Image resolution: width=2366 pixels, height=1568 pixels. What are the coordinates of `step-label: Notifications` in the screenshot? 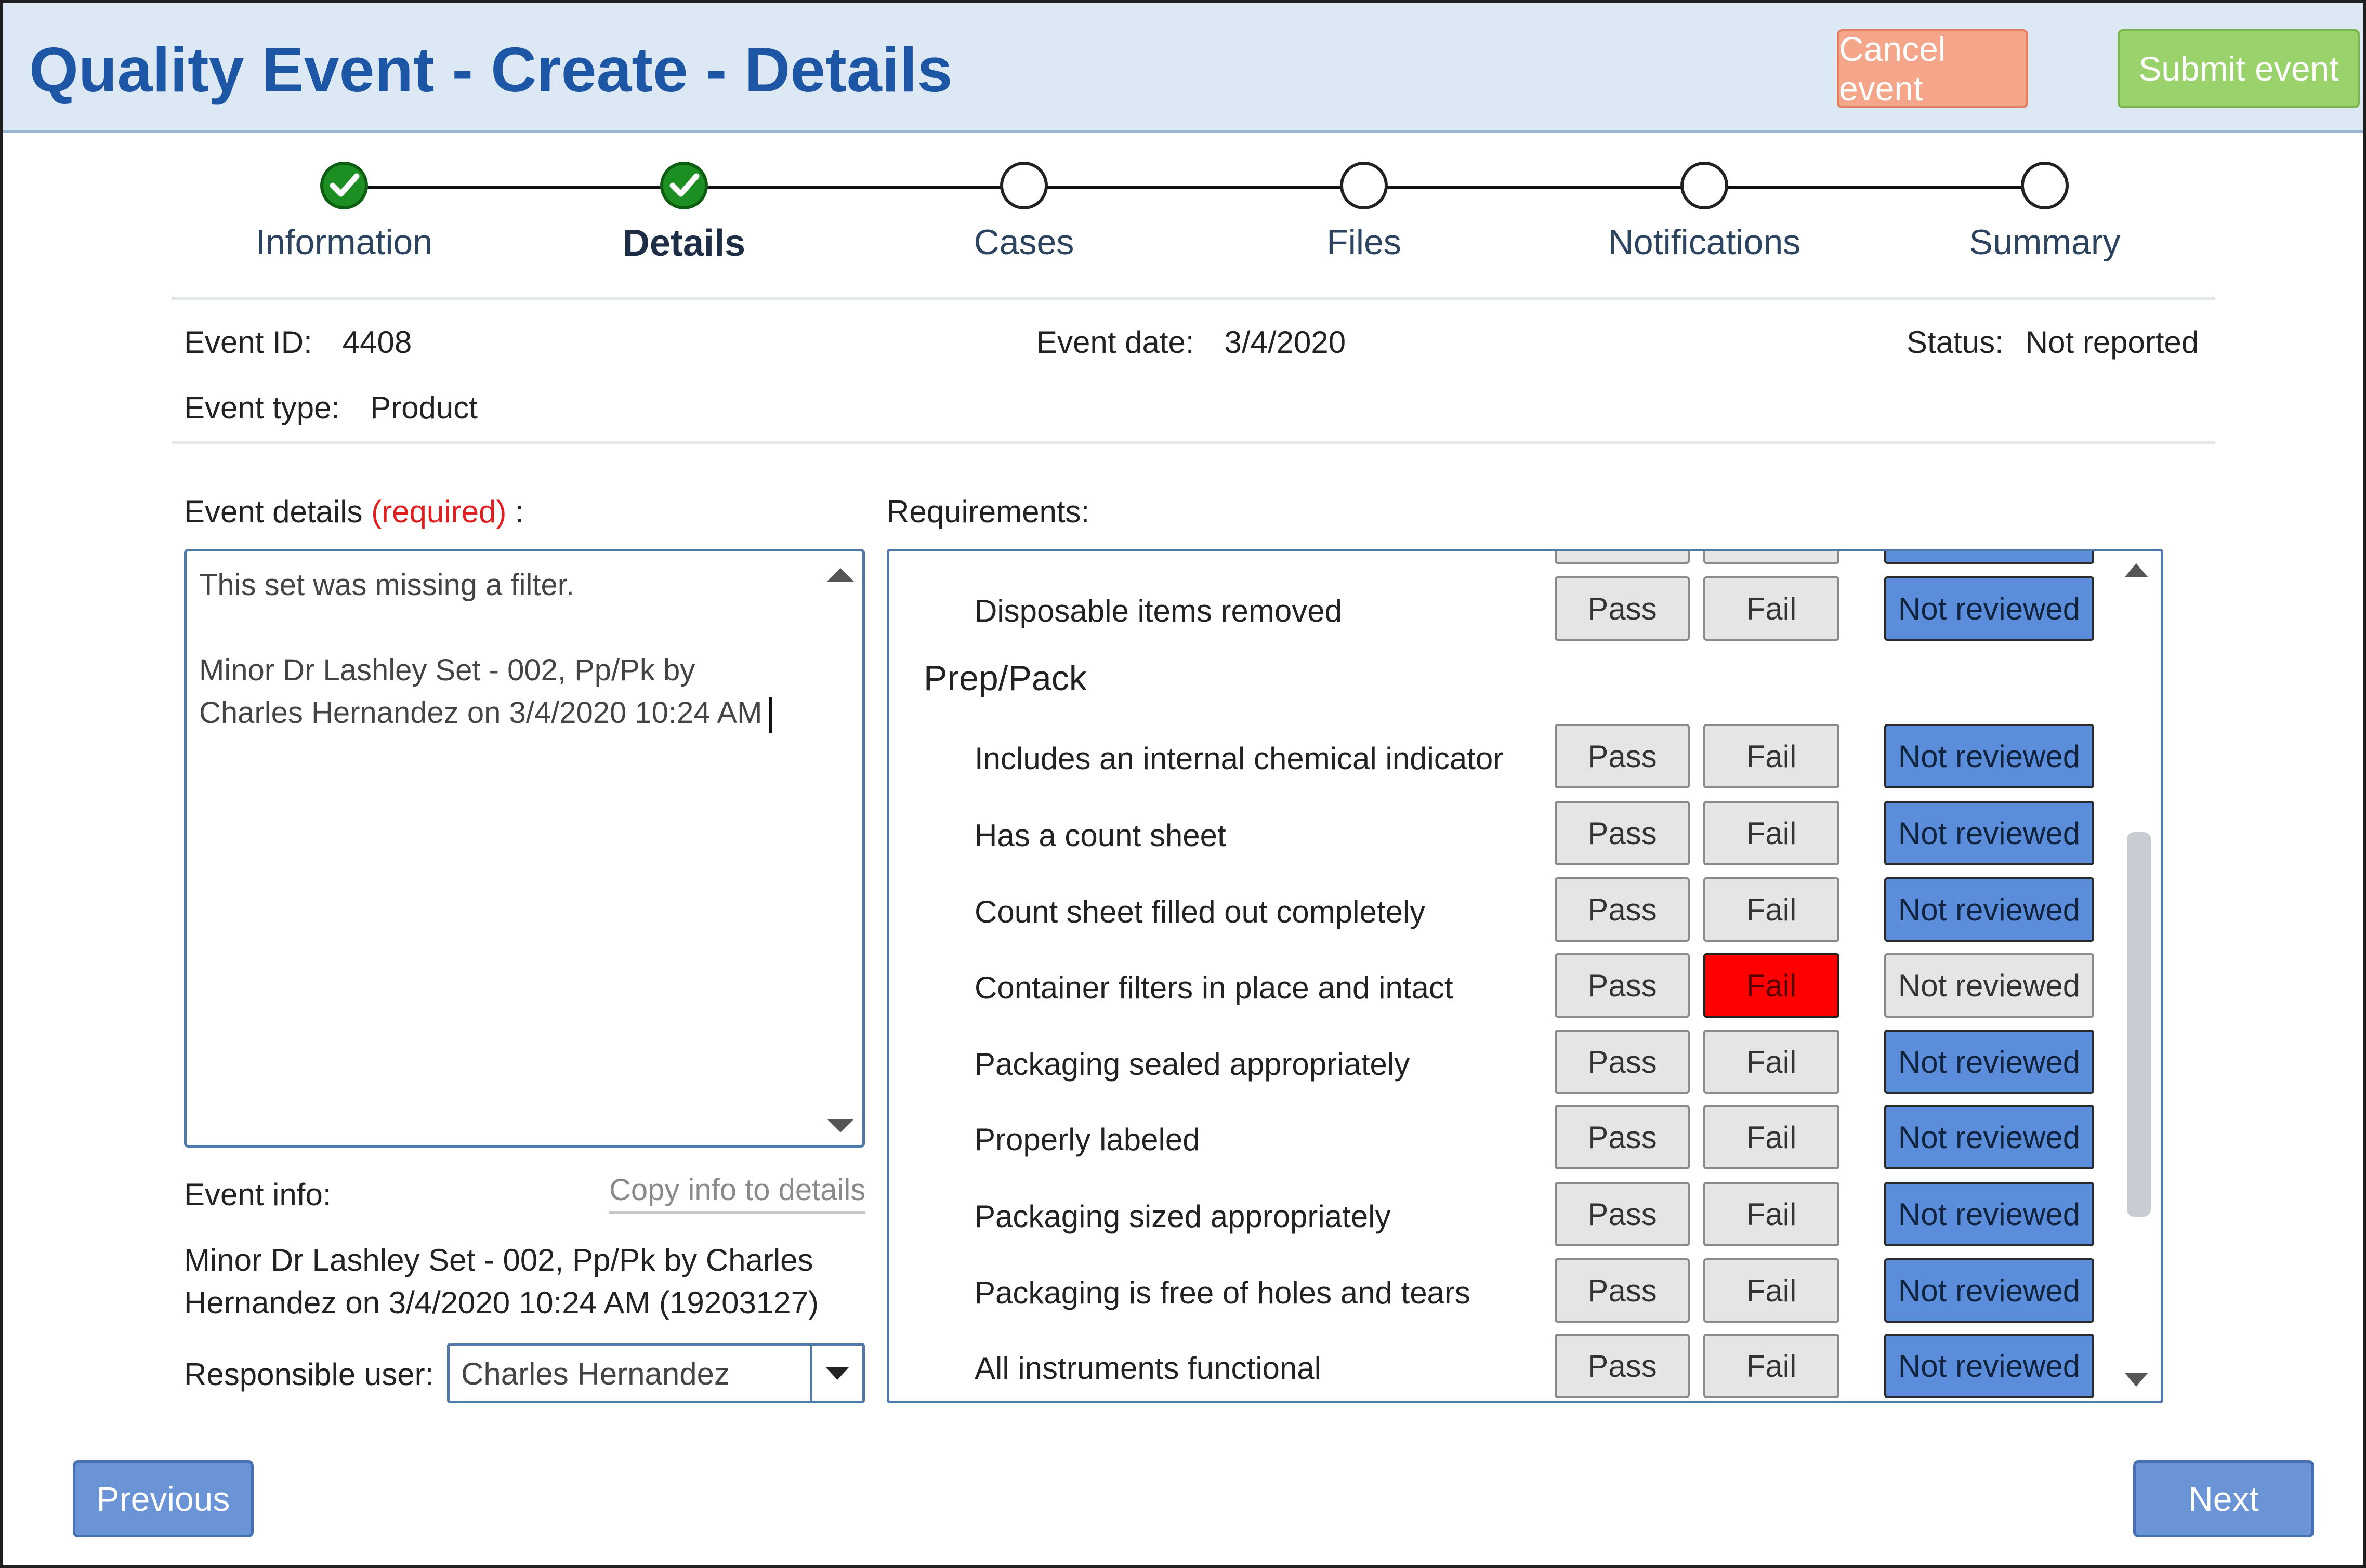 It's located at (1704, 242).